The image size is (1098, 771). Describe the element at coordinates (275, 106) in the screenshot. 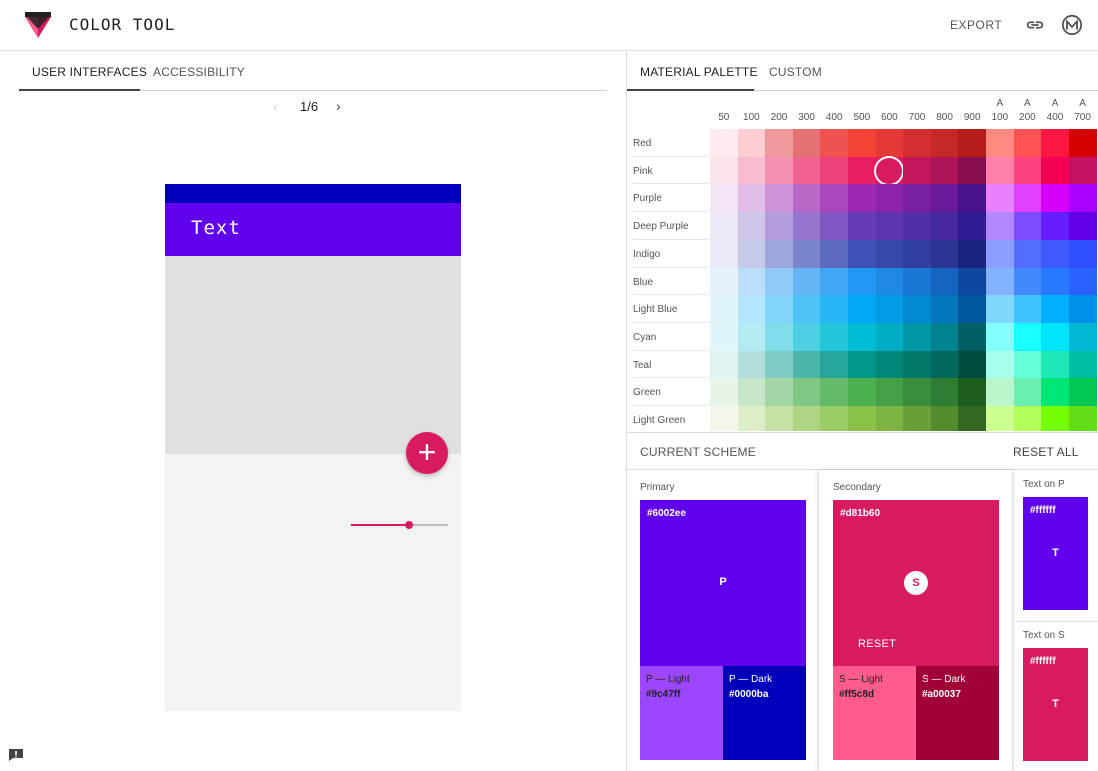

I see `chevron-left-icon: ‹` at that location.